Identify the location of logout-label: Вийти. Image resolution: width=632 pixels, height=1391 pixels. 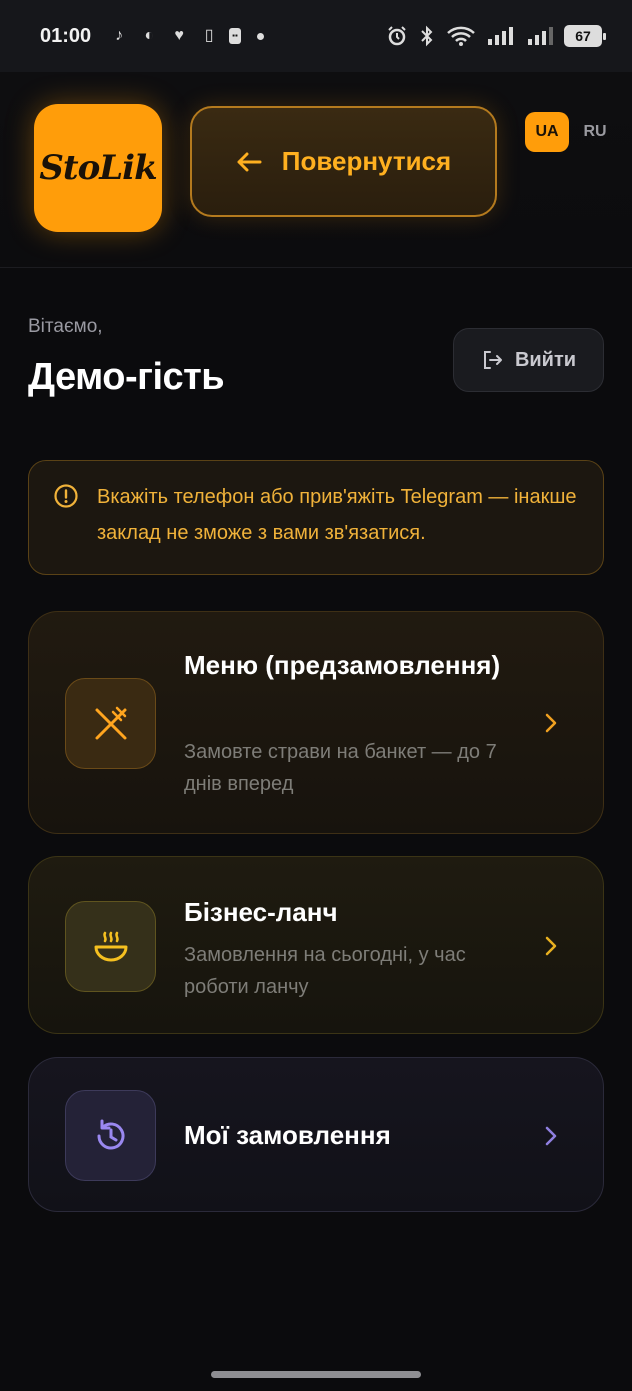
(545, 359).